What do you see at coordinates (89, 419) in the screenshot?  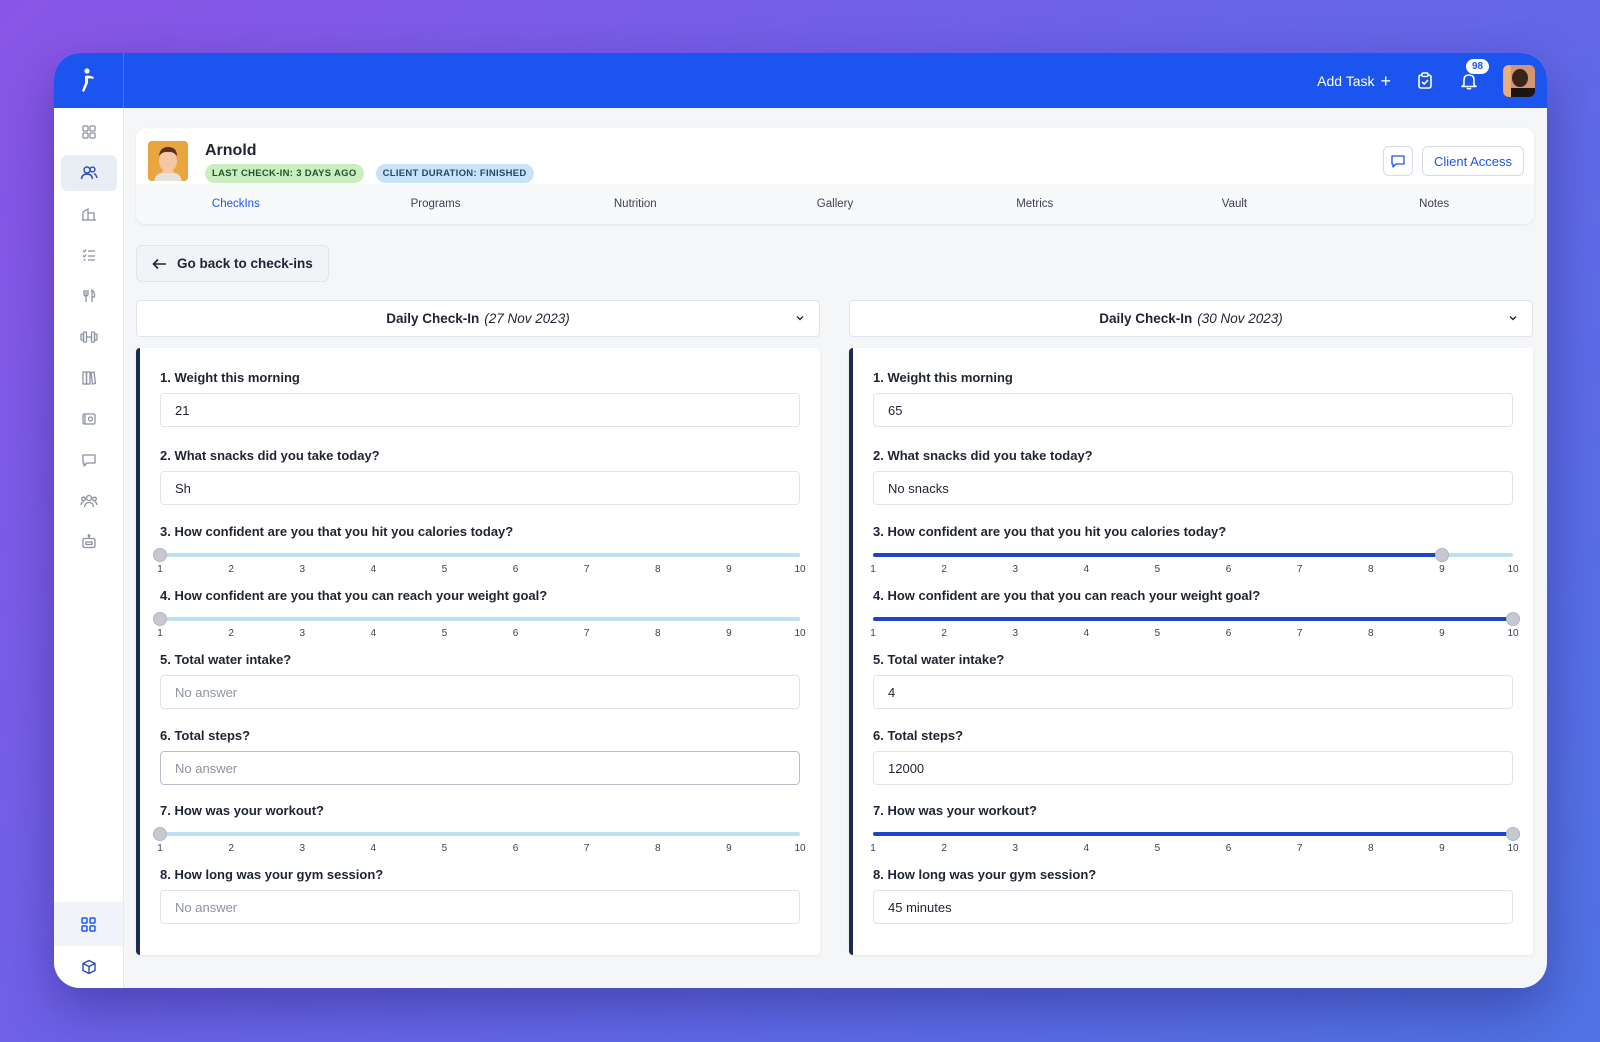 I see `sidebar-item-payments` at bounding box center [89, 419].